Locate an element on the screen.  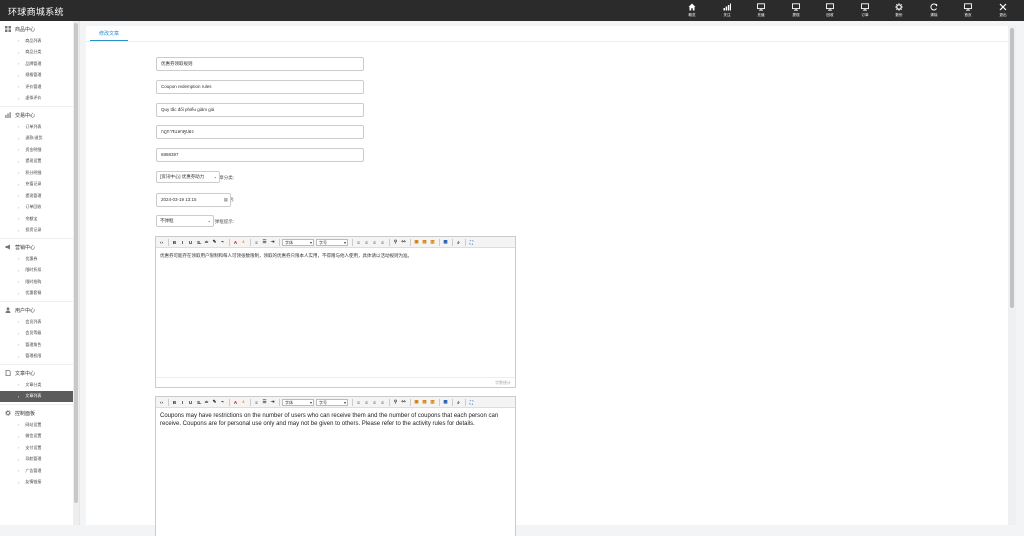
sidebar-item: › 积分明细 is located at coordinates (37, 173).